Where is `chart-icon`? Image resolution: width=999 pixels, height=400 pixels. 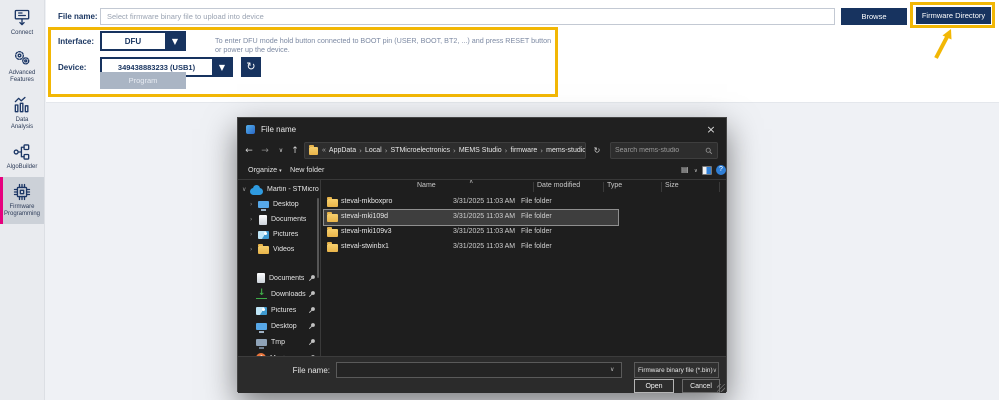 chart-icon is located at coordinates (22, 105).